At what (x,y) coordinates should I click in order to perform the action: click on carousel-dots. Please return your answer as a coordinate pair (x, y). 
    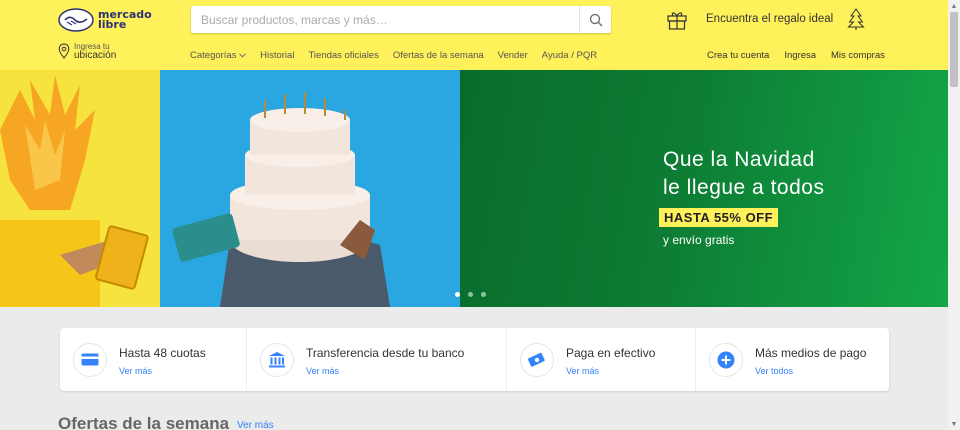
    Looking at the image, I should click on (474, 294).